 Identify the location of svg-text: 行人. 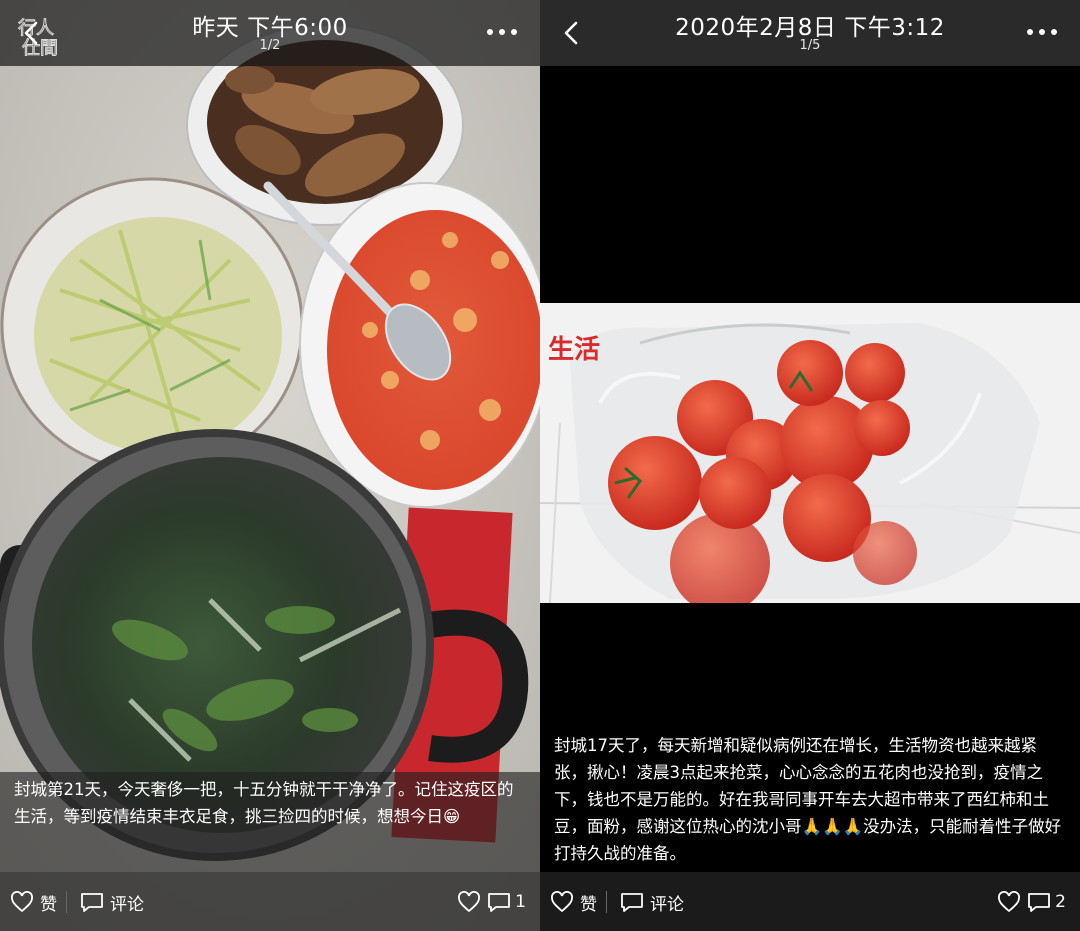
(36, 28).